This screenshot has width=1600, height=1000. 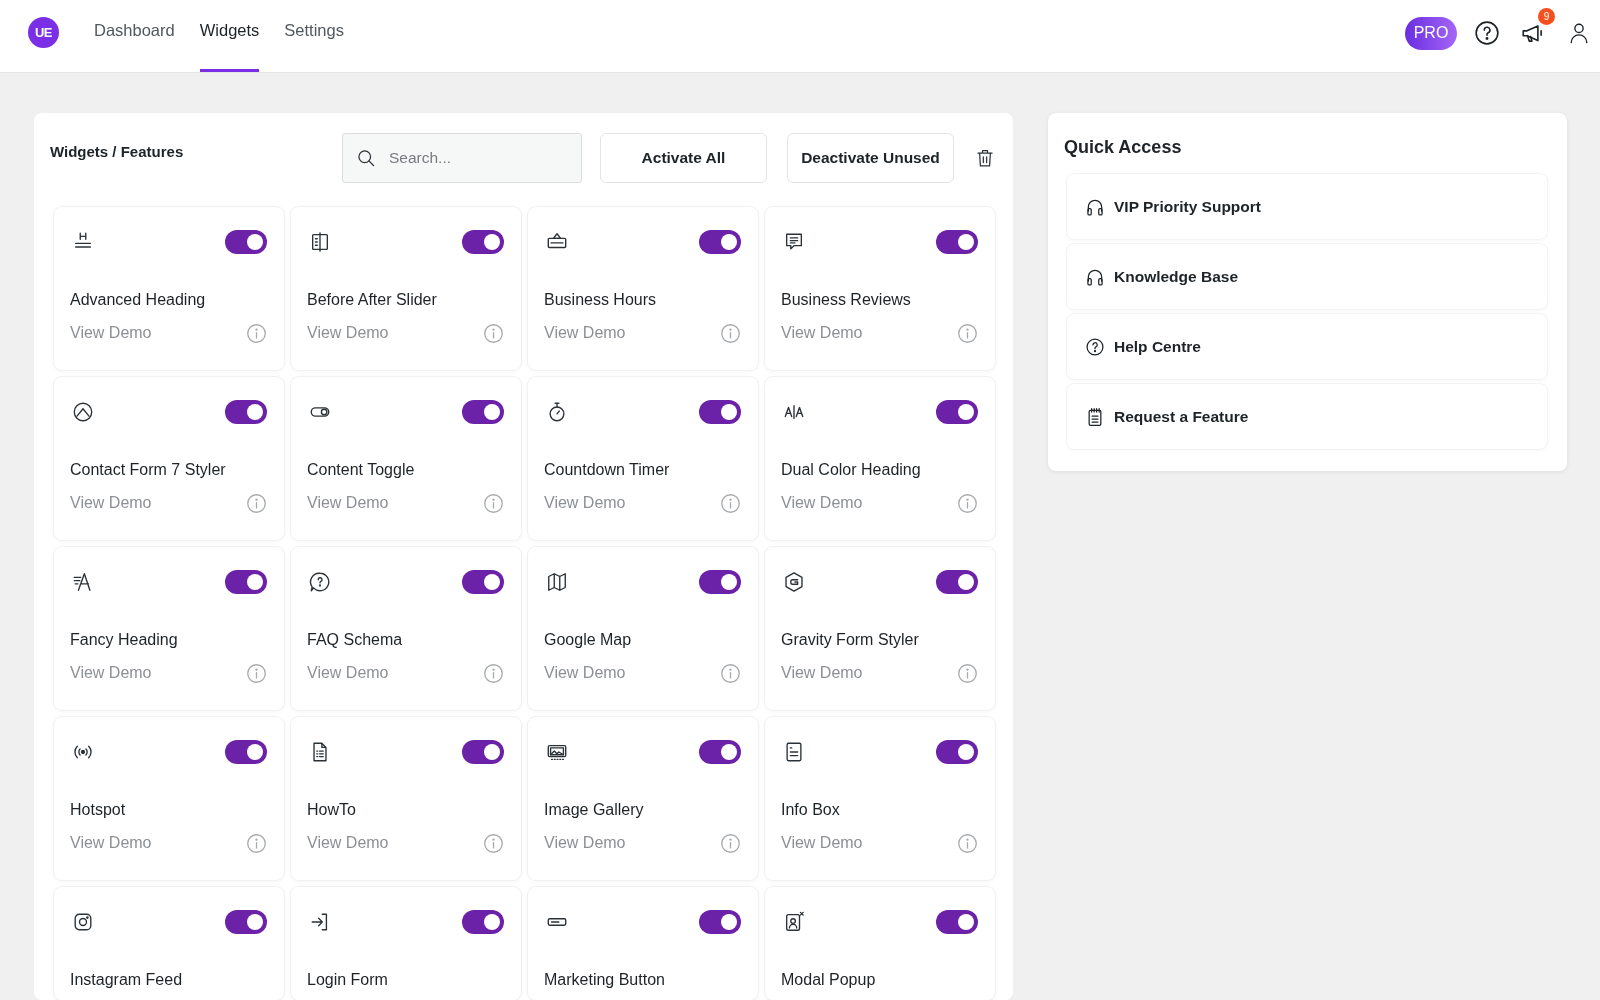 I want to click on widget-title: Countdown Timer, so click(x=607, y=470).